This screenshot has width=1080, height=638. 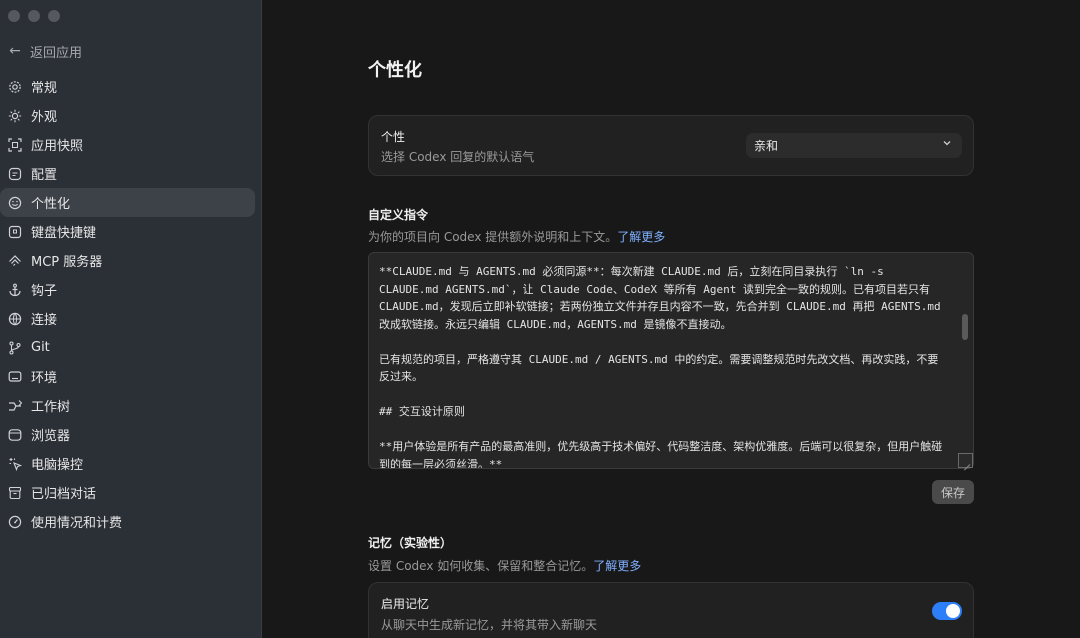 What do you see at coordinates (127, 260) in the screenshot?
I see `sidebar-item-mcp: MCP 服务器` at bounding box center [127, 260].